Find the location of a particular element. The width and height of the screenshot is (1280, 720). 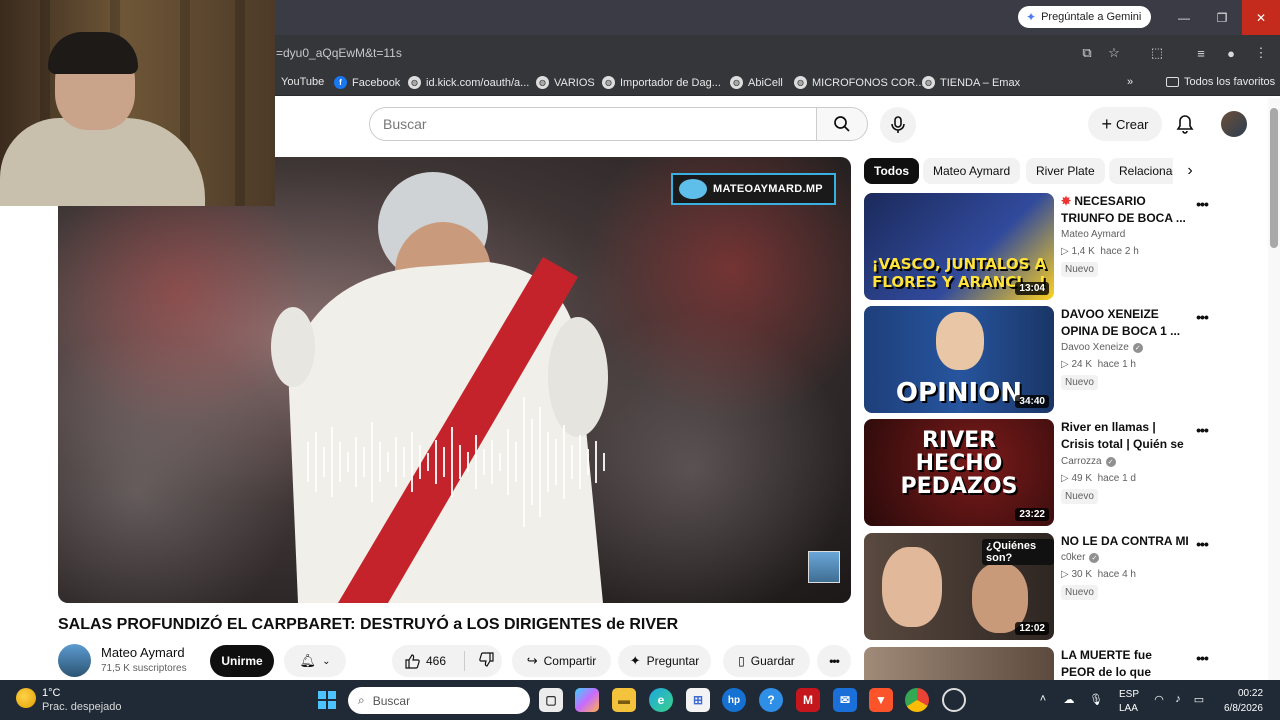

play-icon: ▷ is located at coordinates (1066, 251).